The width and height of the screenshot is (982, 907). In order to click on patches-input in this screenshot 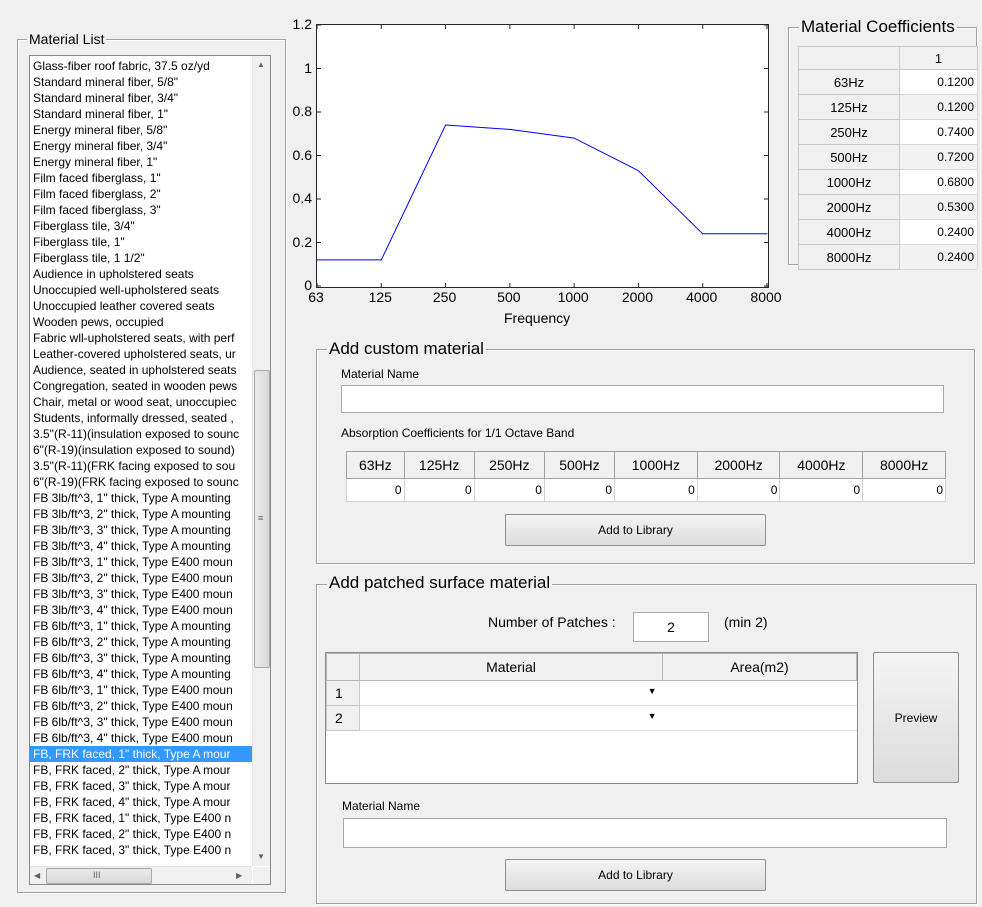, I will do `click(671, 627)`.